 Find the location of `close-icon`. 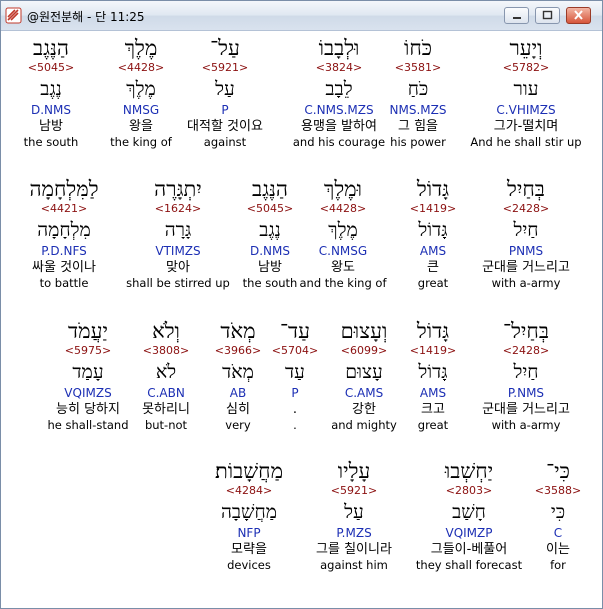

close-icon is located at coordinates (578, 15).